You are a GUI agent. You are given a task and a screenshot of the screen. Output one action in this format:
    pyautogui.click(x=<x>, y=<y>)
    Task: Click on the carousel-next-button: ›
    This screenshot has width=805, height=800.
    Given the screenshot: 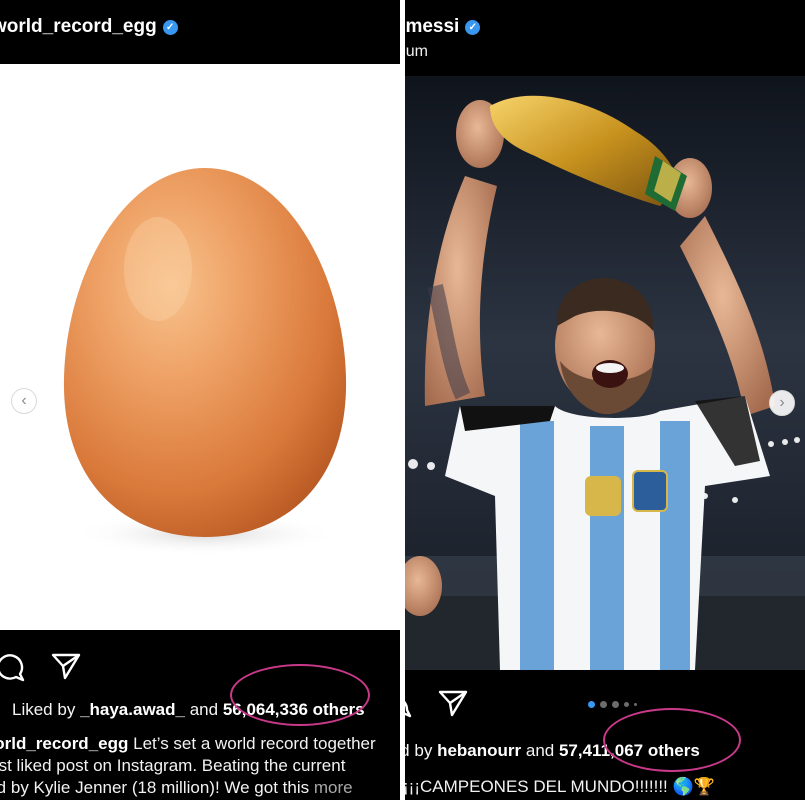 What is the action you would take?
    pyautogui.click(x=782, y=403)
    